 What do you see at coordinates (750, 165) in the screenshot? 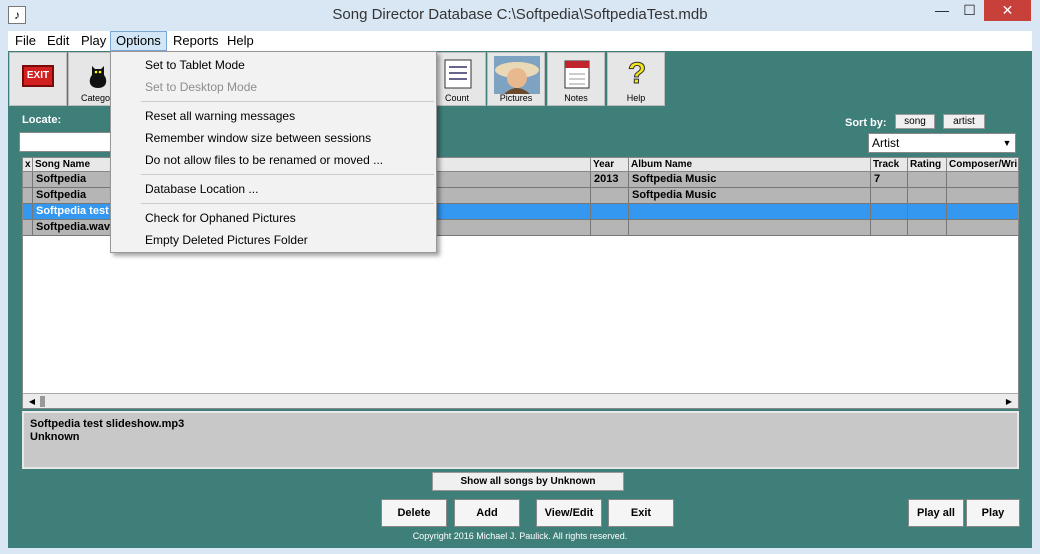
I see `column-header-album-name: Album Name` at bounding box center [750, 165].